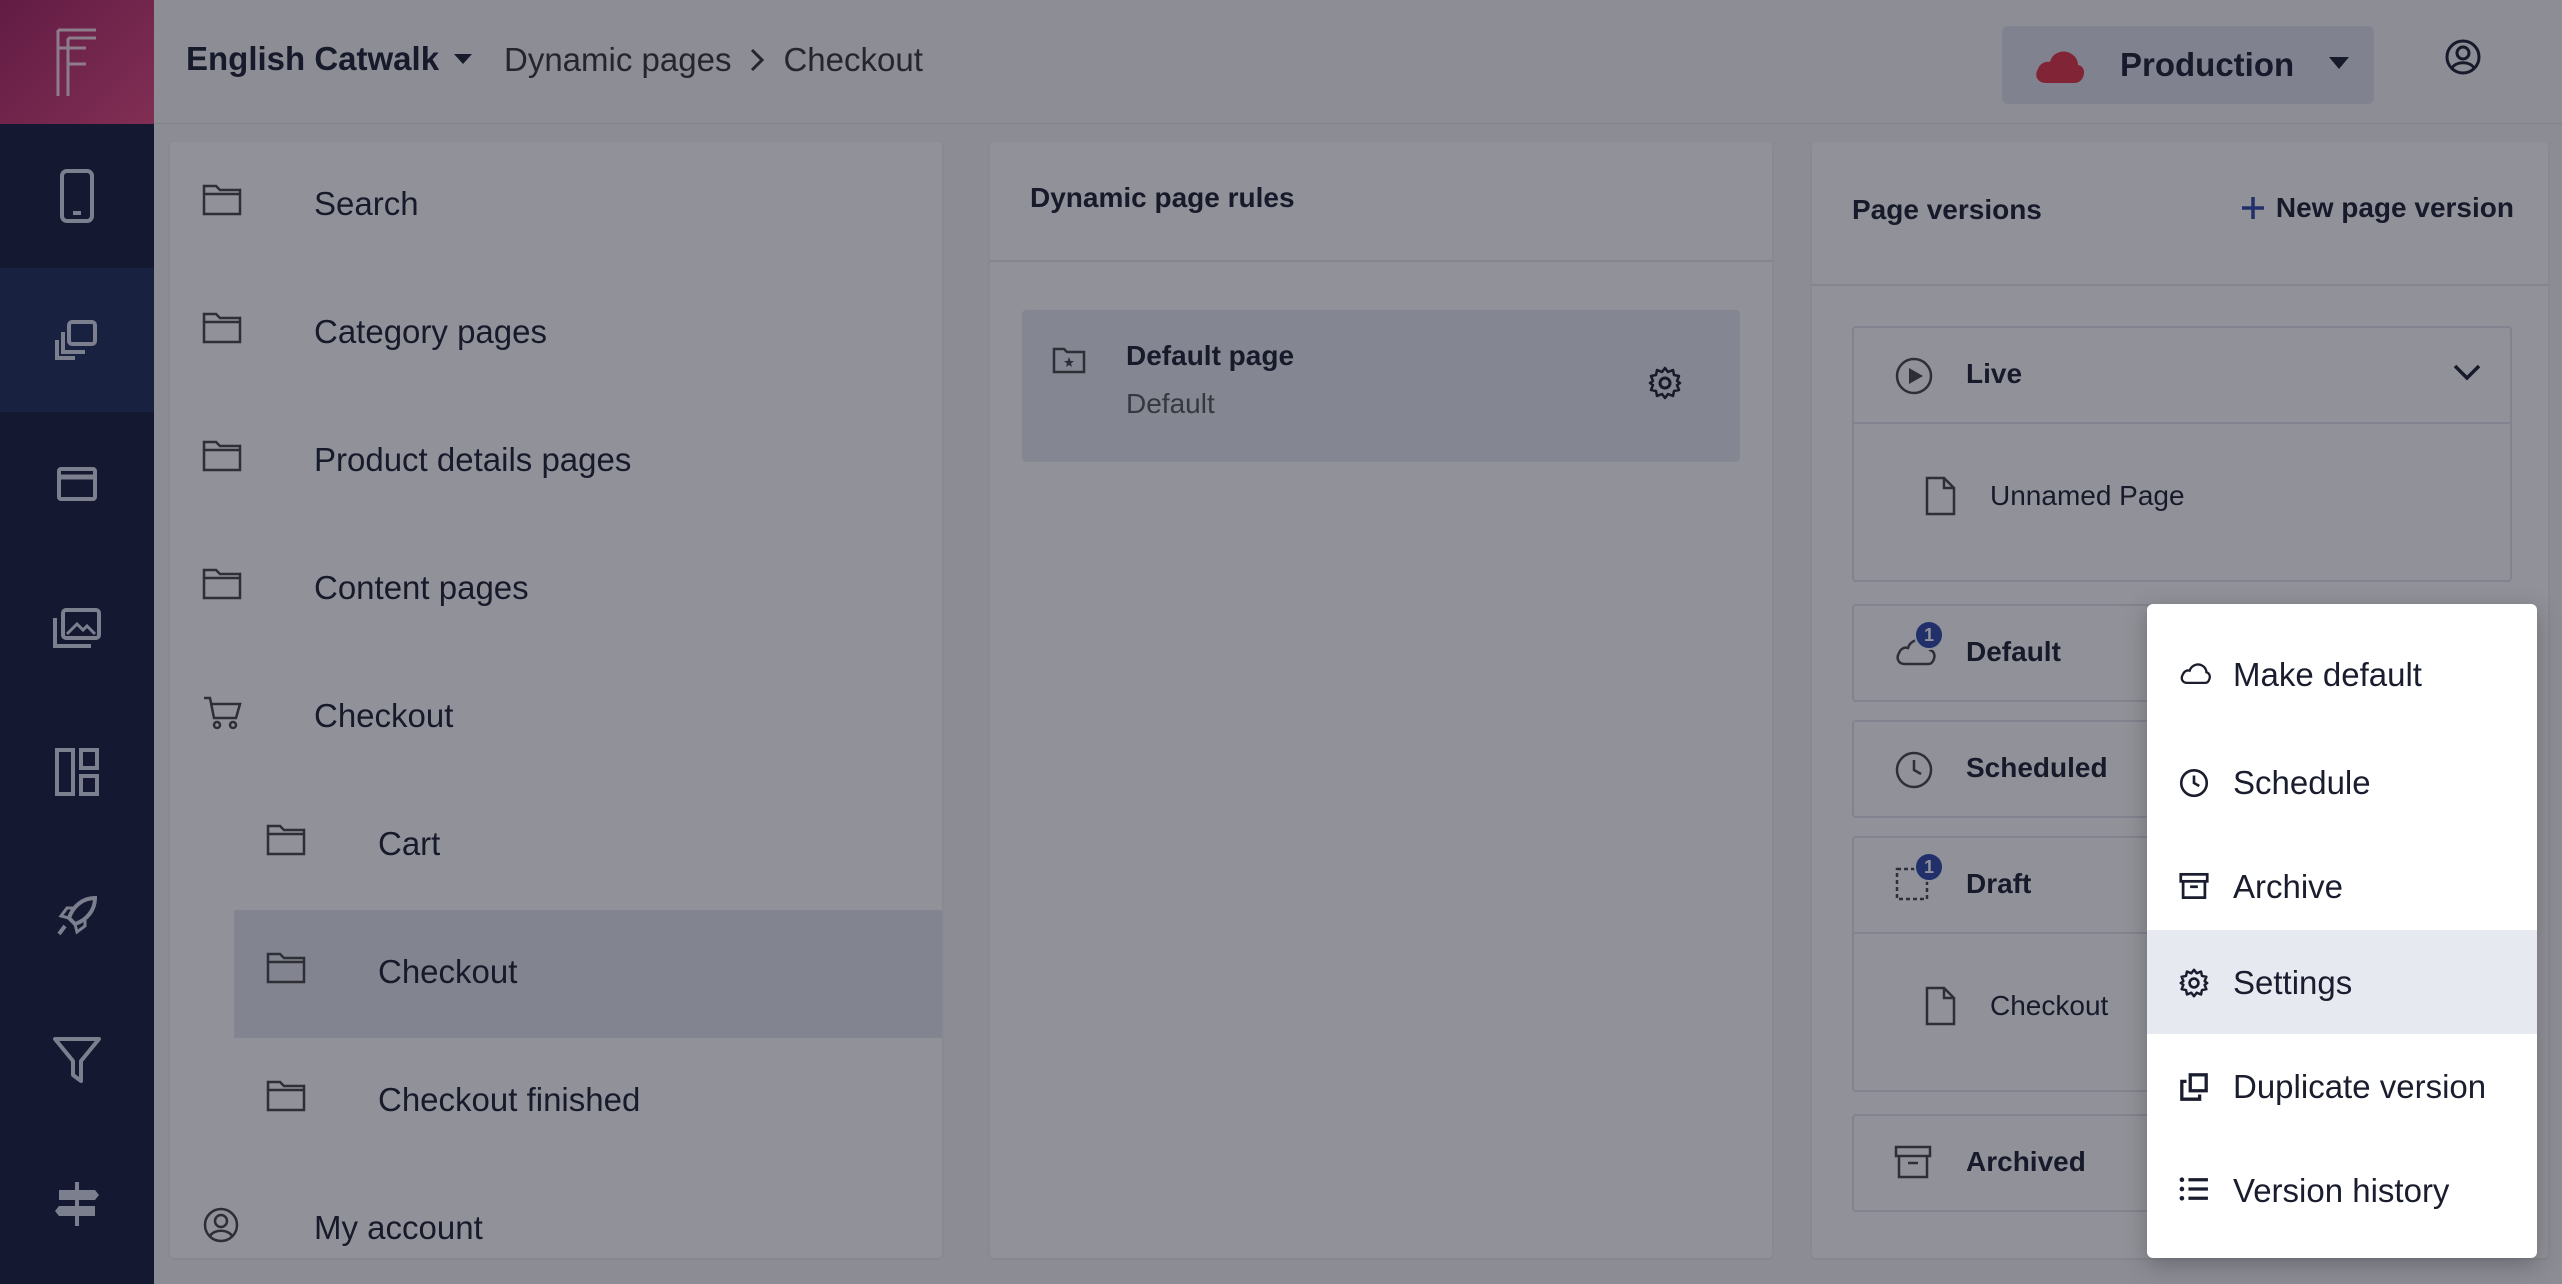  I want to click on menu-item-label: Schedule, so click(2302, 782).